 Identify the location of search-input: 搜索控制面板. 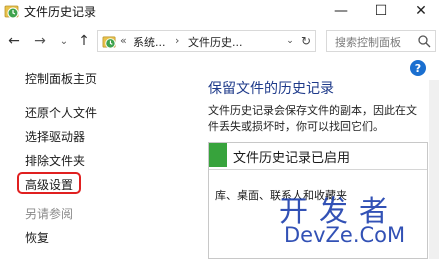
(381, 41).